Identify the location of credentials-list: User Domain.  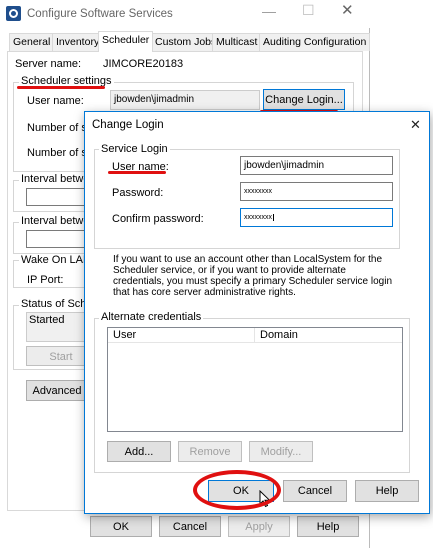
(255, 379).